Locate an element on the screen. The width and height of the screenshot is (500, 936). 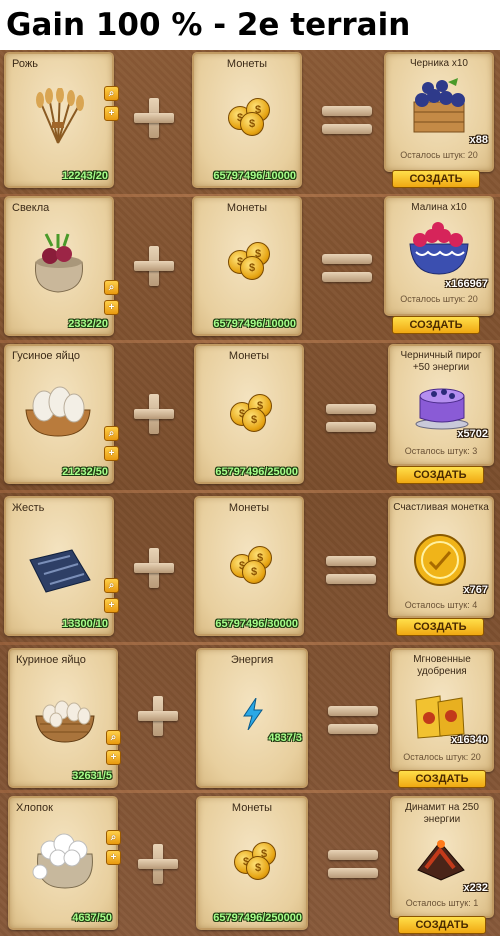
ingredient-card: Рожь 12243/20 is located at coordinates (59, 120).